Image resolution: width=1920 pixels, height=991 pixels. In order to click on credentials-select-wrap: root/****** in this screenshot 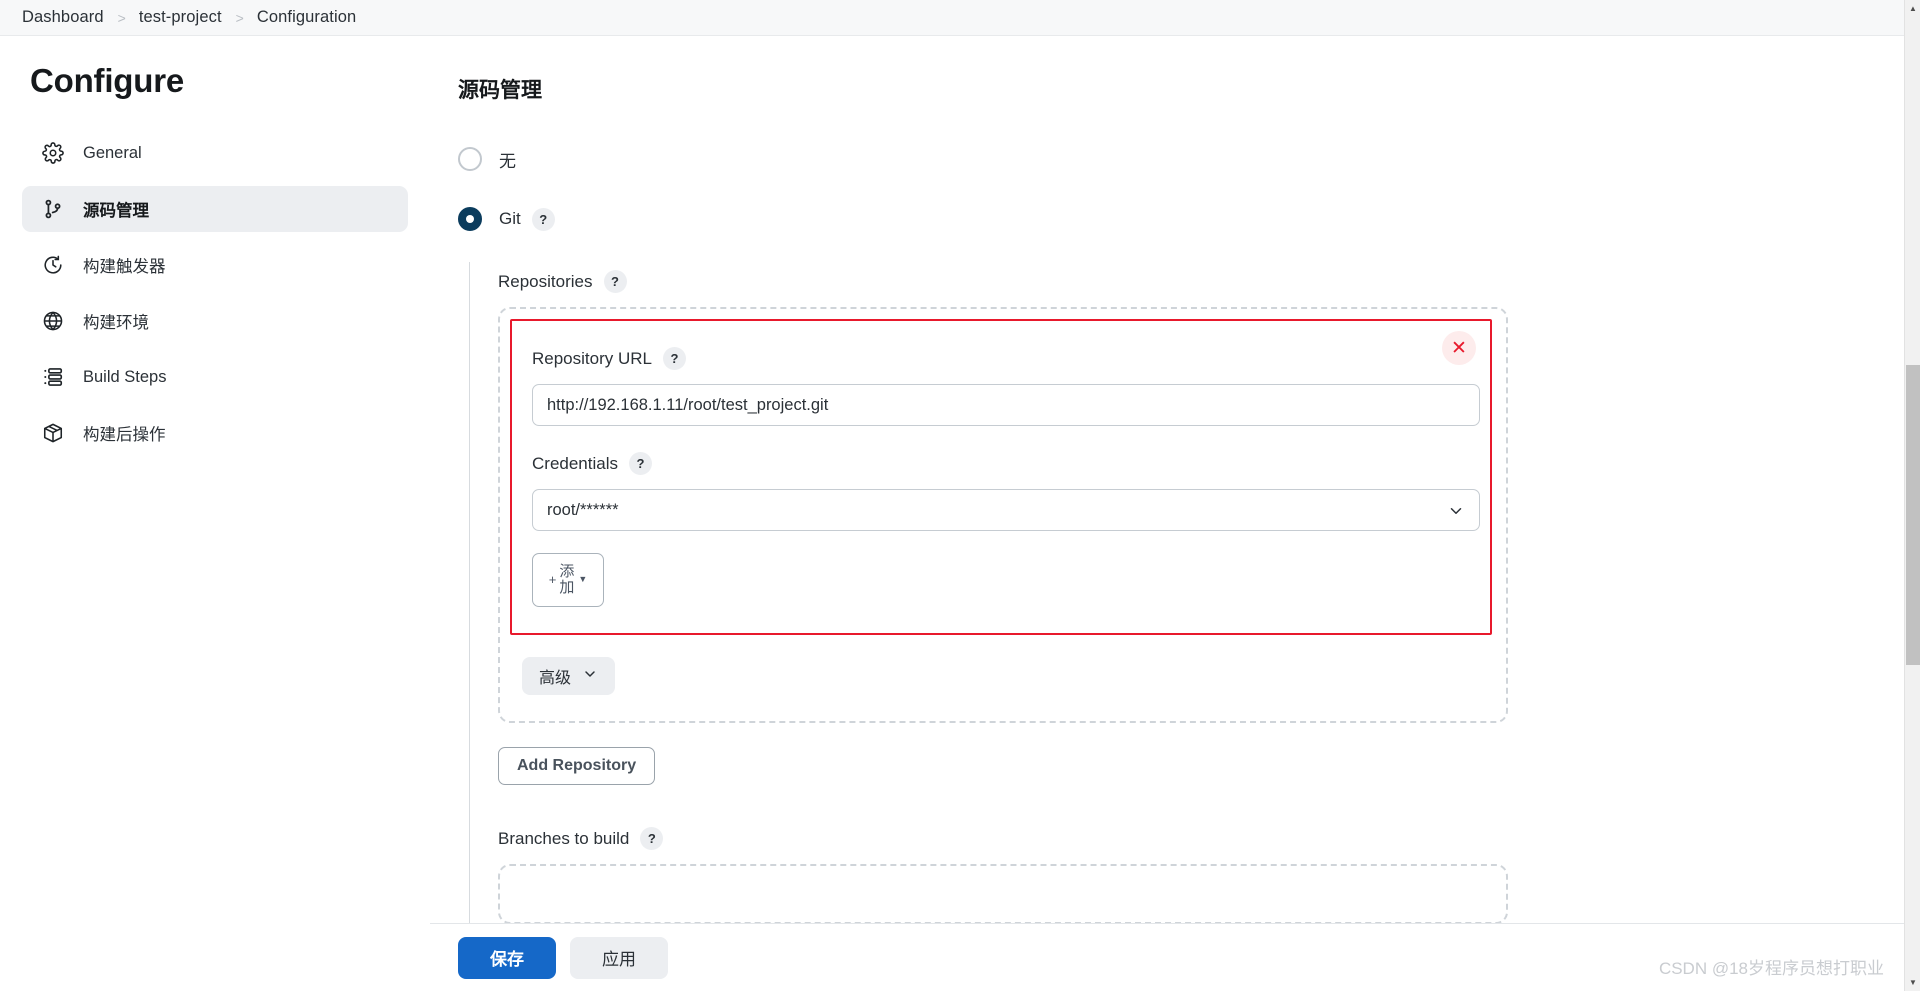, I will do `click(1006, 510)`.